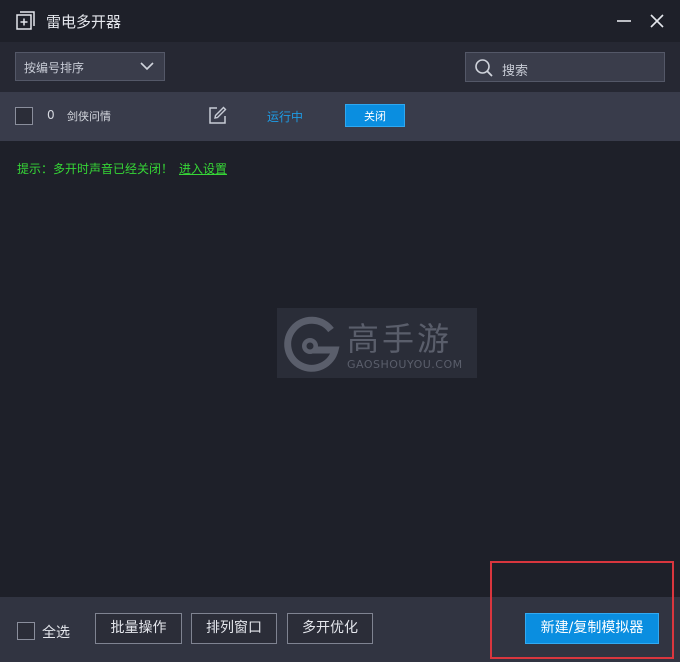 Image resolution: width=680 pixels, height=662 pixels. I want to click on instance-checkbox, so click(24, 116).